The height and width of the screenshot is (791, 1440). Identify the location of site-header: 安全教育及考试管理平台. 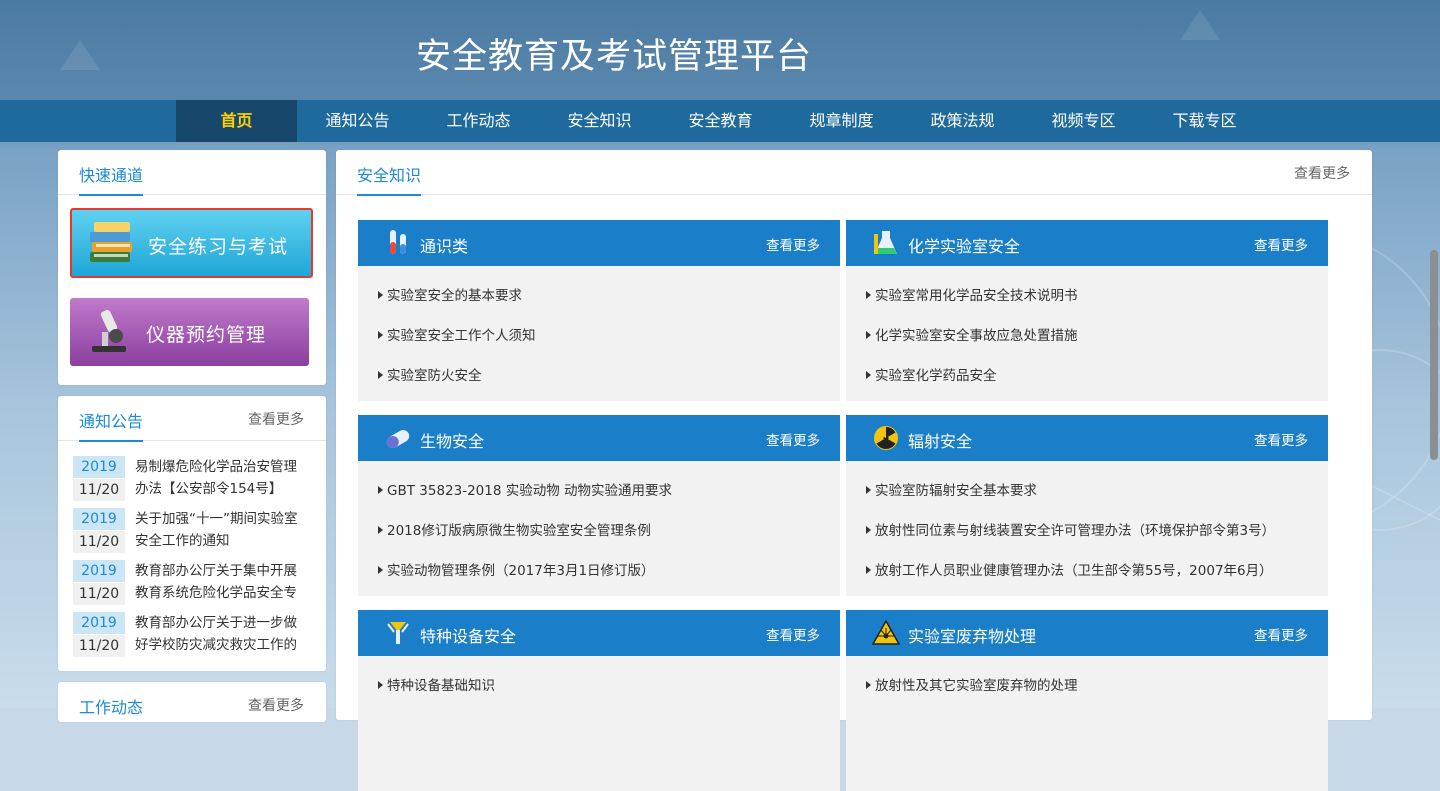
(720, 50).